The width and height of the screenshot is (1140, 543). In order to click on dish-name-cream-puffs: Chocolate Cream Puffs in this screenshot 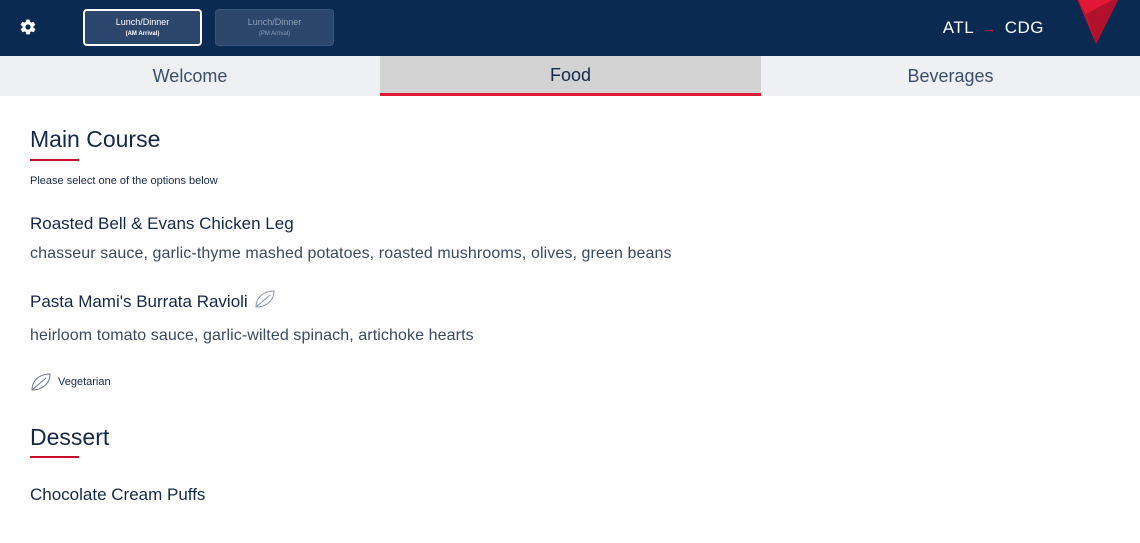, I will do `click(118, 494)`.